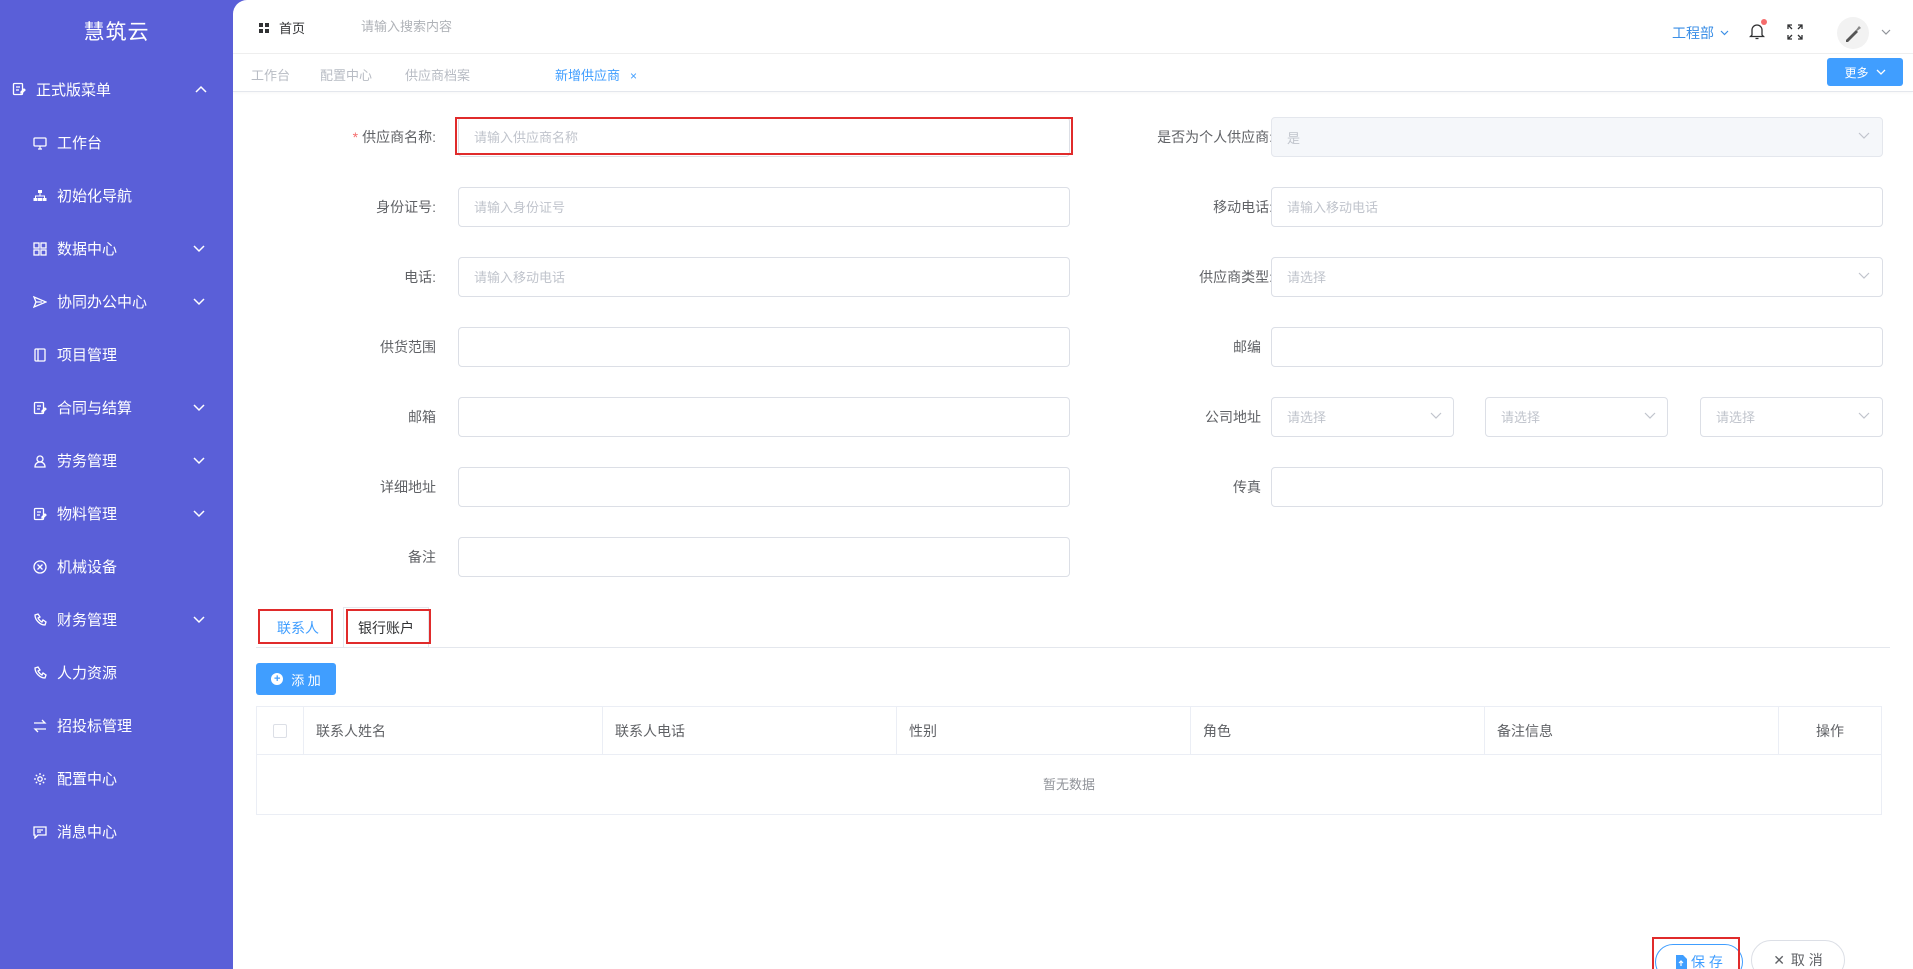  What do you see at coordinates (116, 195) in the screenshot?
I see `sidebar-item-2: 初始化导航` at bounding box center [116, 195].